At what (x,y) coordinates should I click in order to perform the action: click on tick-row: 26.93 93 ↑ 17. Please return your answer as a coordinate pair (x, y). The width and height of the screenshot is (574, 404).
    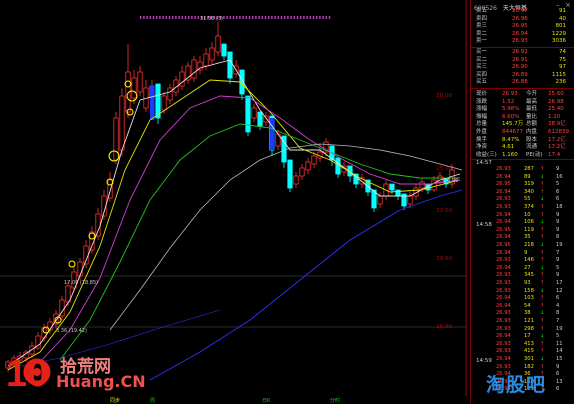
    Looking at the image, I should click on (524, 284).